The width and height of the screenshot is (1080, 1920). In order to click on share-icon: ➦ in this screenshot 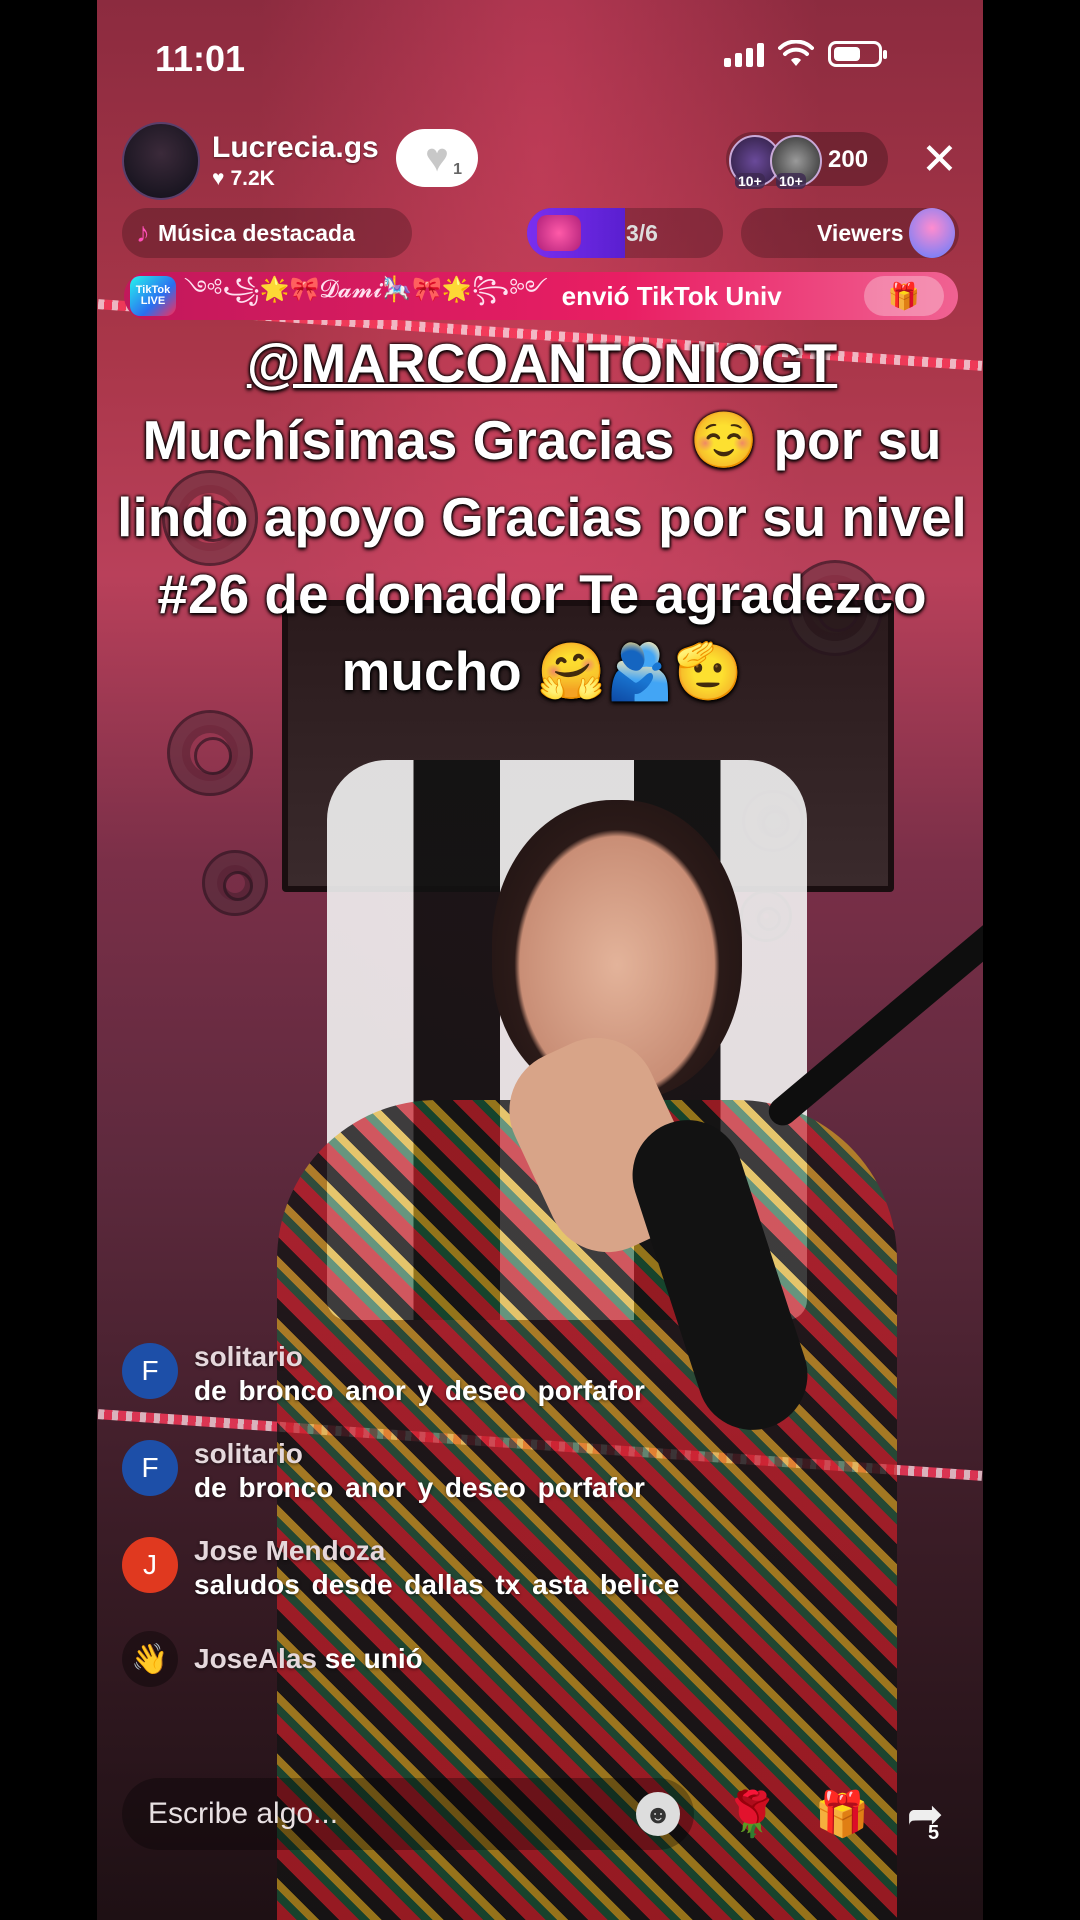, I will do `click(925, 1814)`.